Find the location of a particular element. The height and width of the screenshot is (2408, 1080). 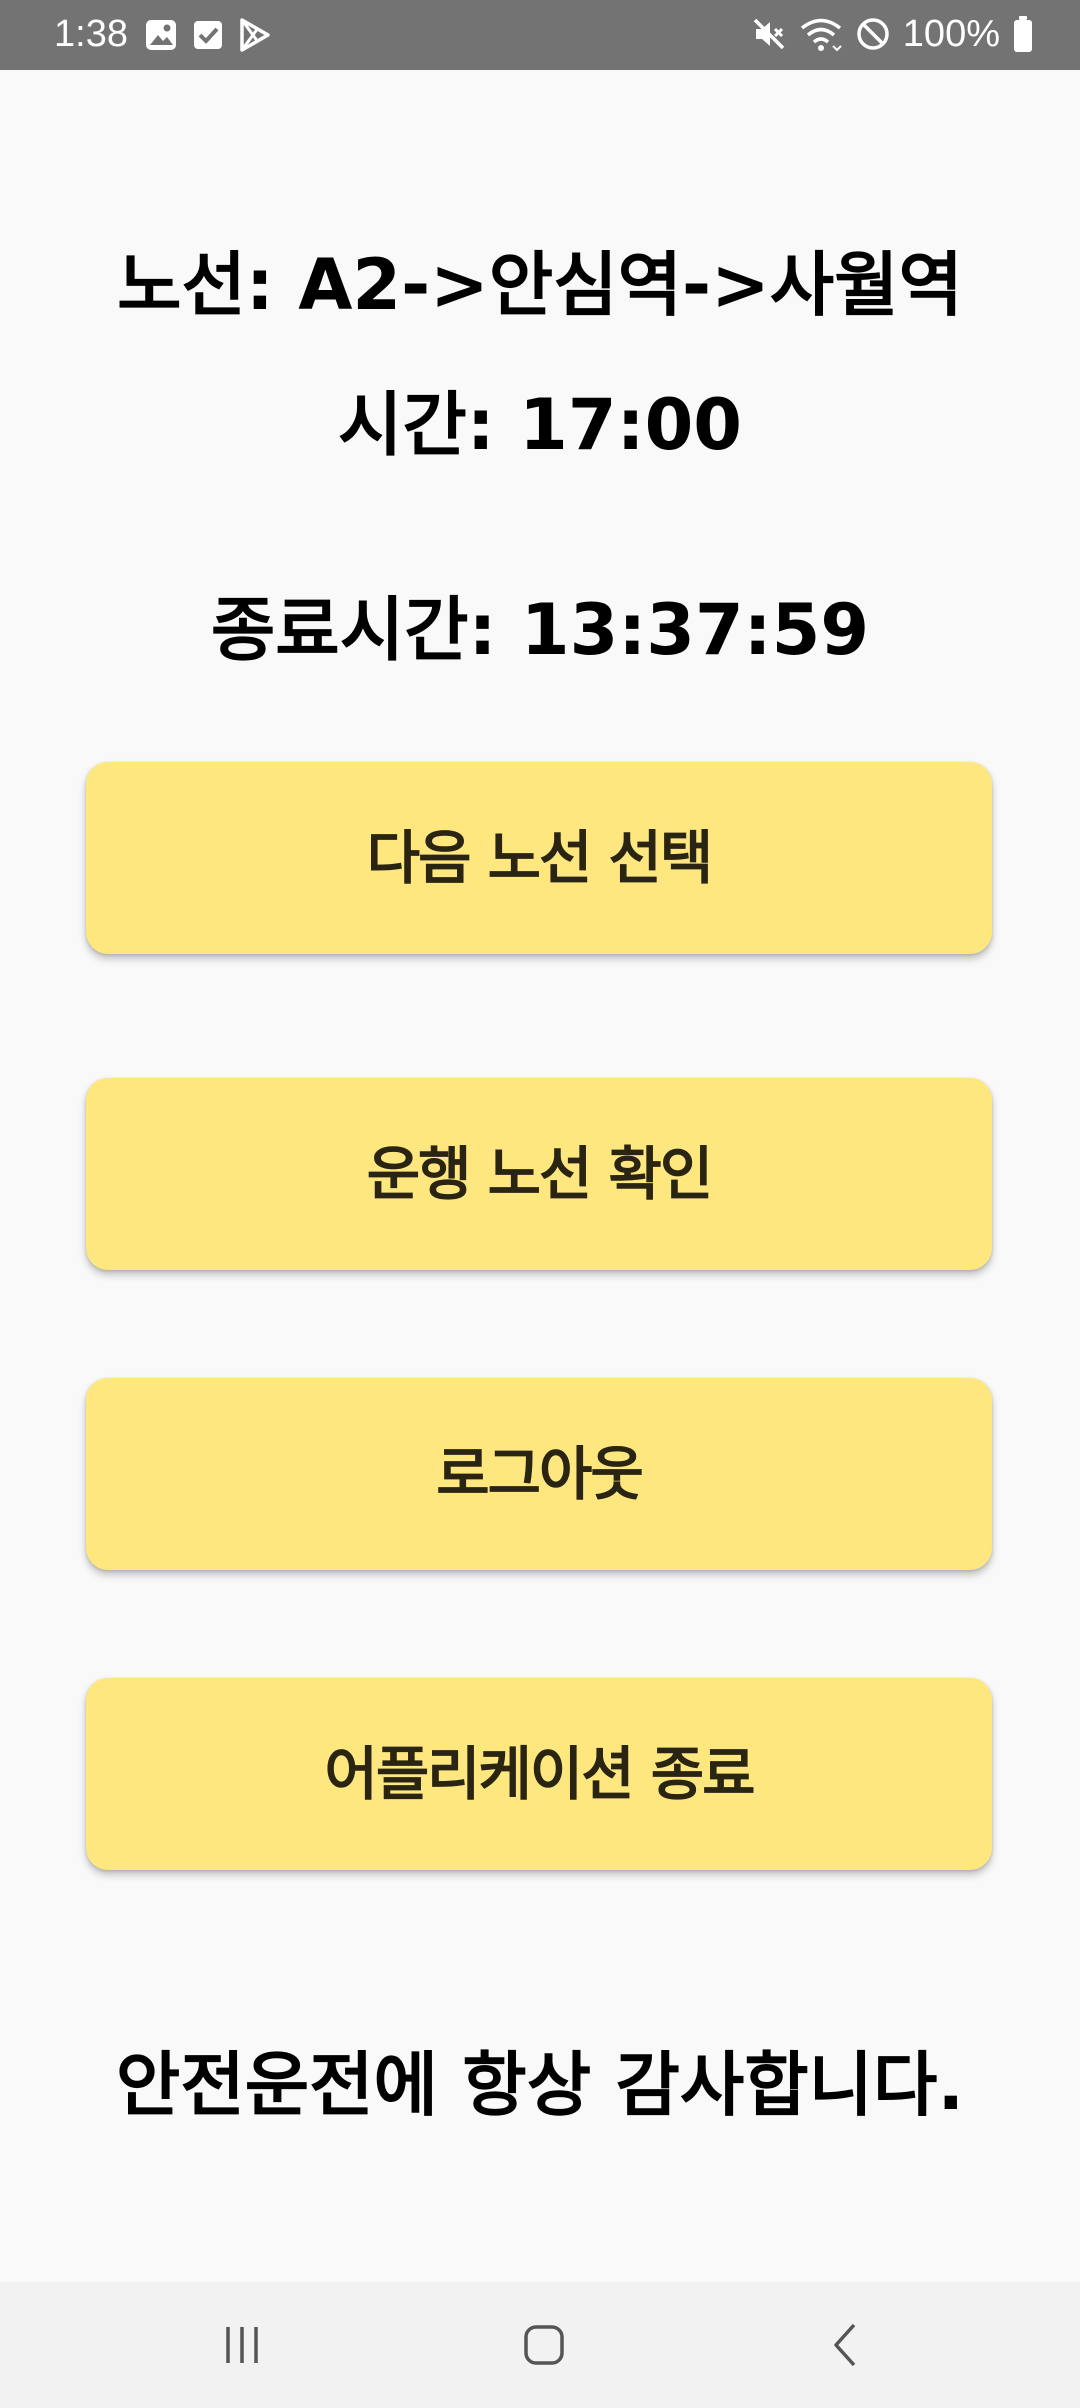

wifi-icon is located at coordinates (821, 34).